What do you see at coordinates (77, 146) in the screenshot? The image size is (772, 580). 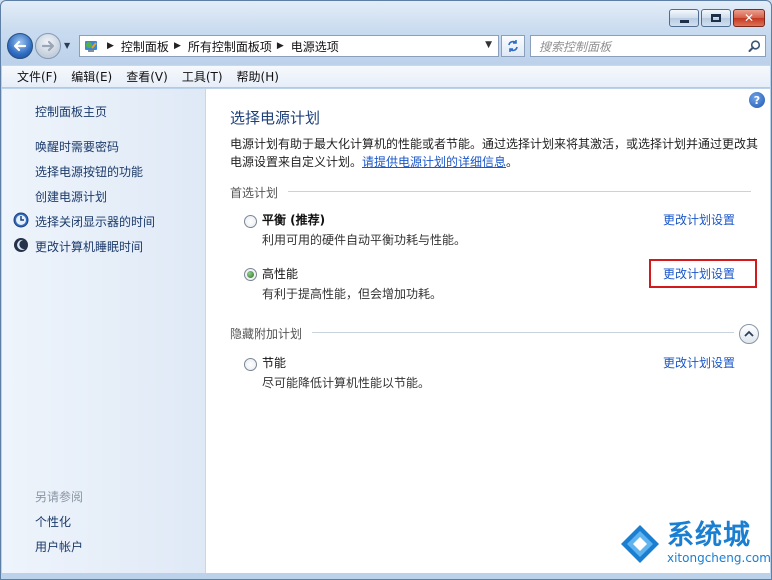 I see `sidebar-link-wakeup-password: 唤醒时需要密码` at bounding box center [77, 146].